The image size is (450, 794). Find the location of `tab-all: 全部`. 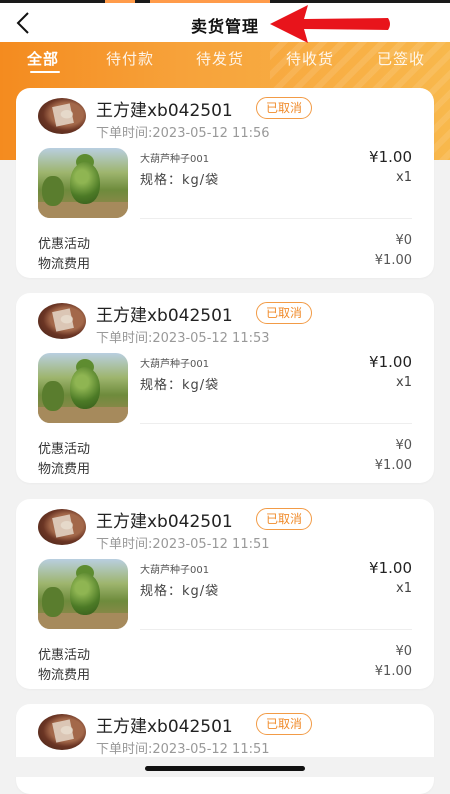

tab-all: 全部 is located at coordinates (43, 58).